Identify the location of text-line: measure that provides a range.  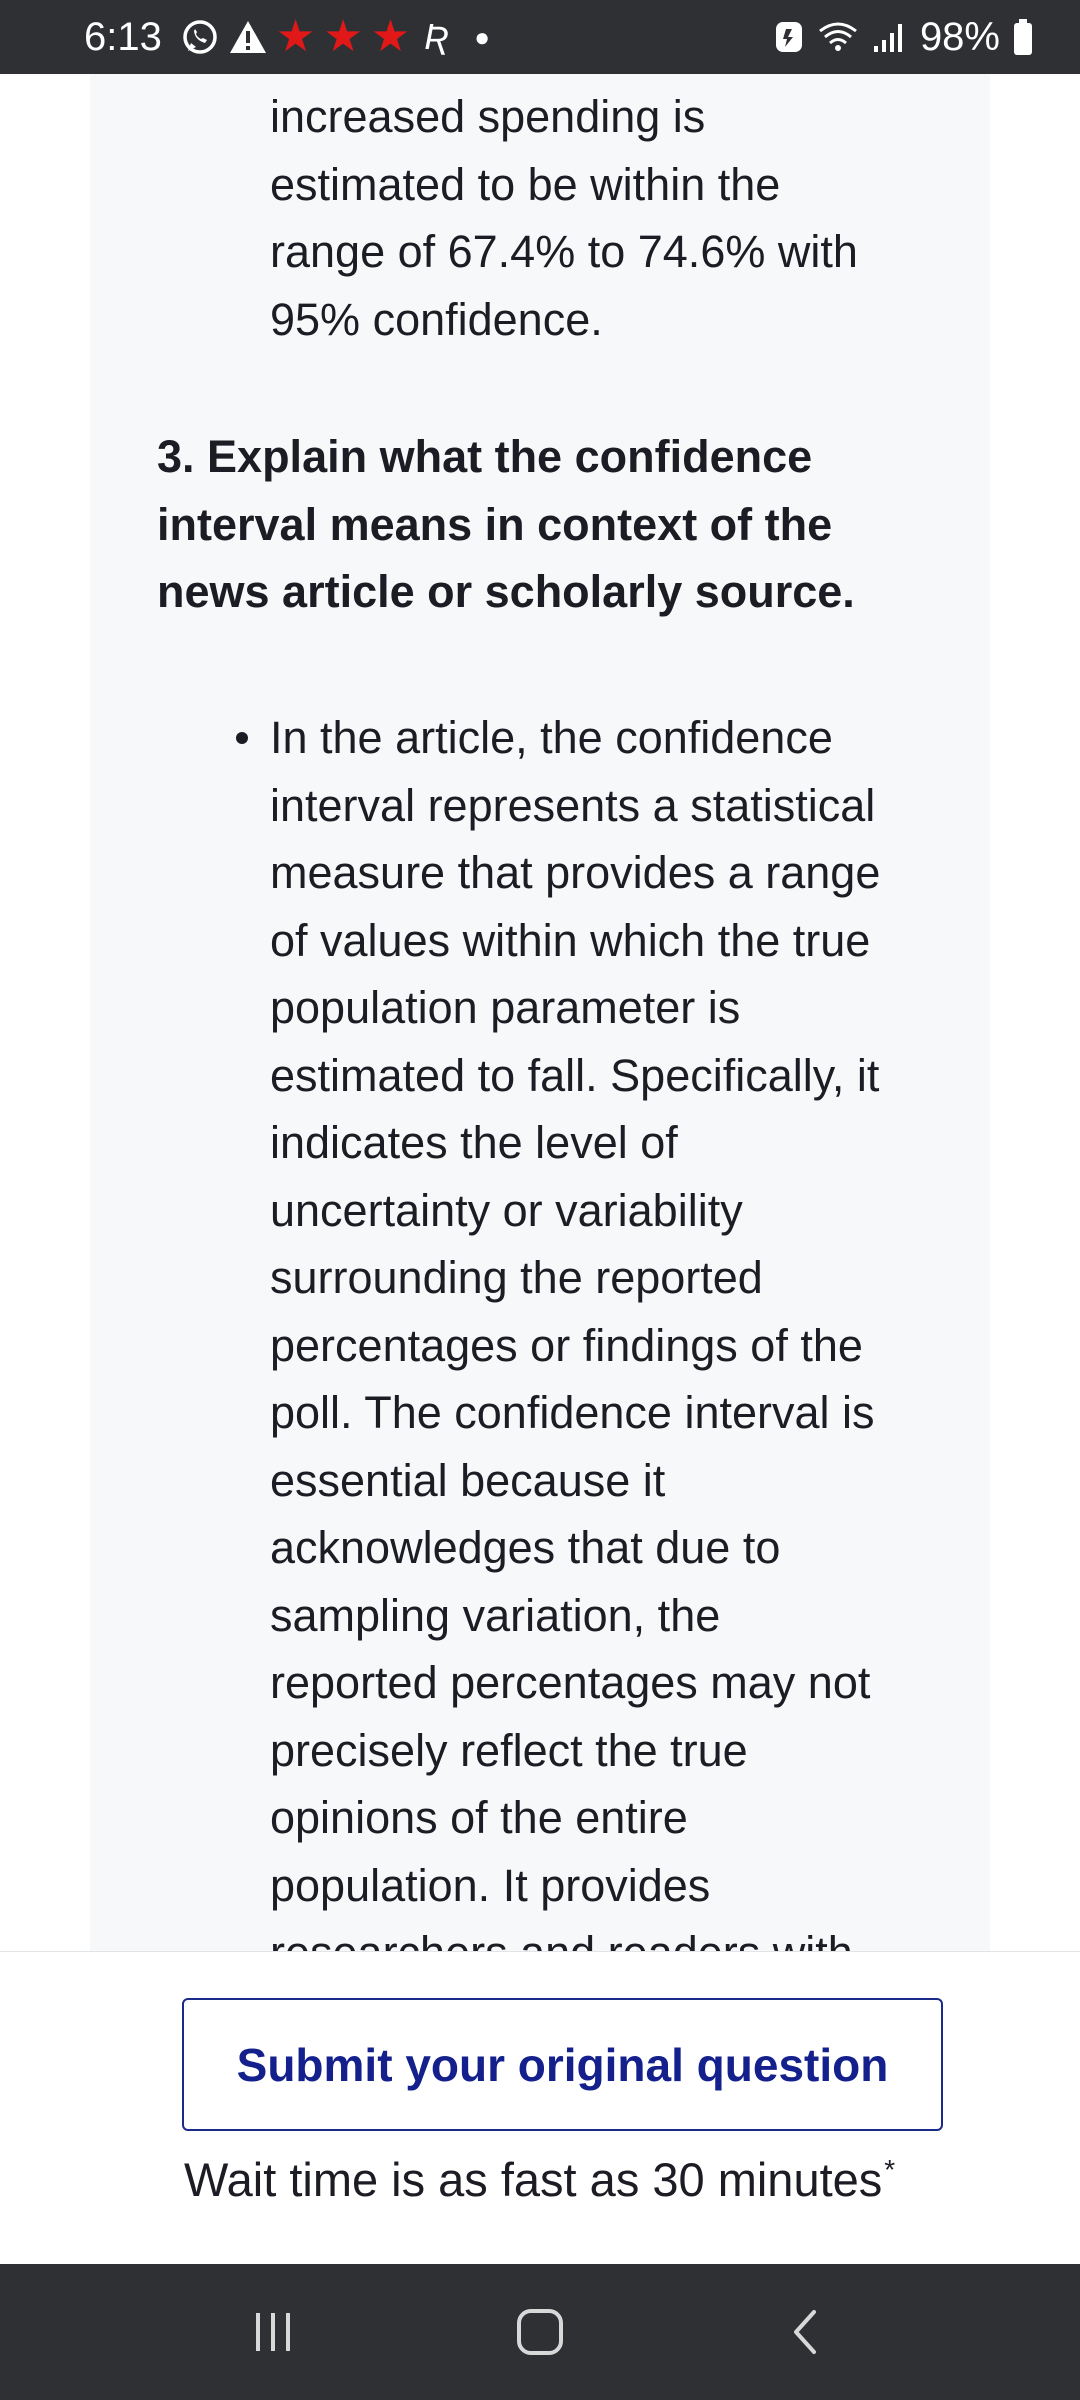
(575, 872).